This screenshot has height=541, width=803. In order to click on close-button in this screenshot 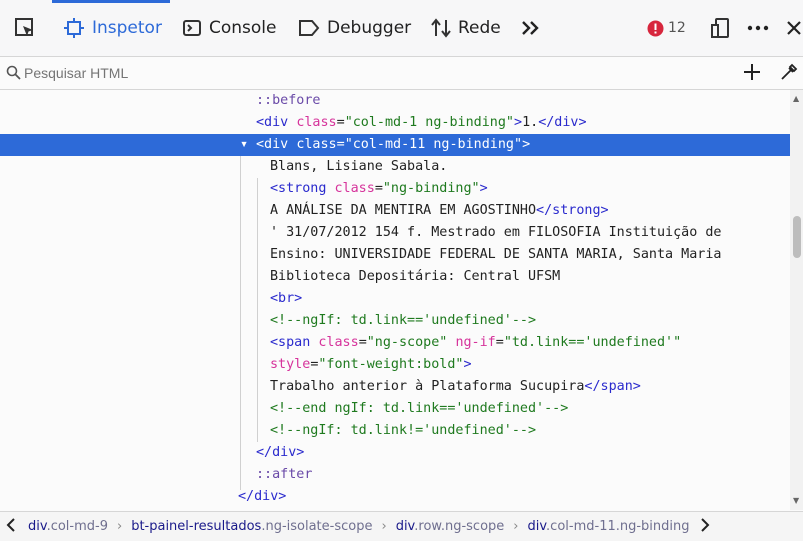, I will do `click(794, 28)`.